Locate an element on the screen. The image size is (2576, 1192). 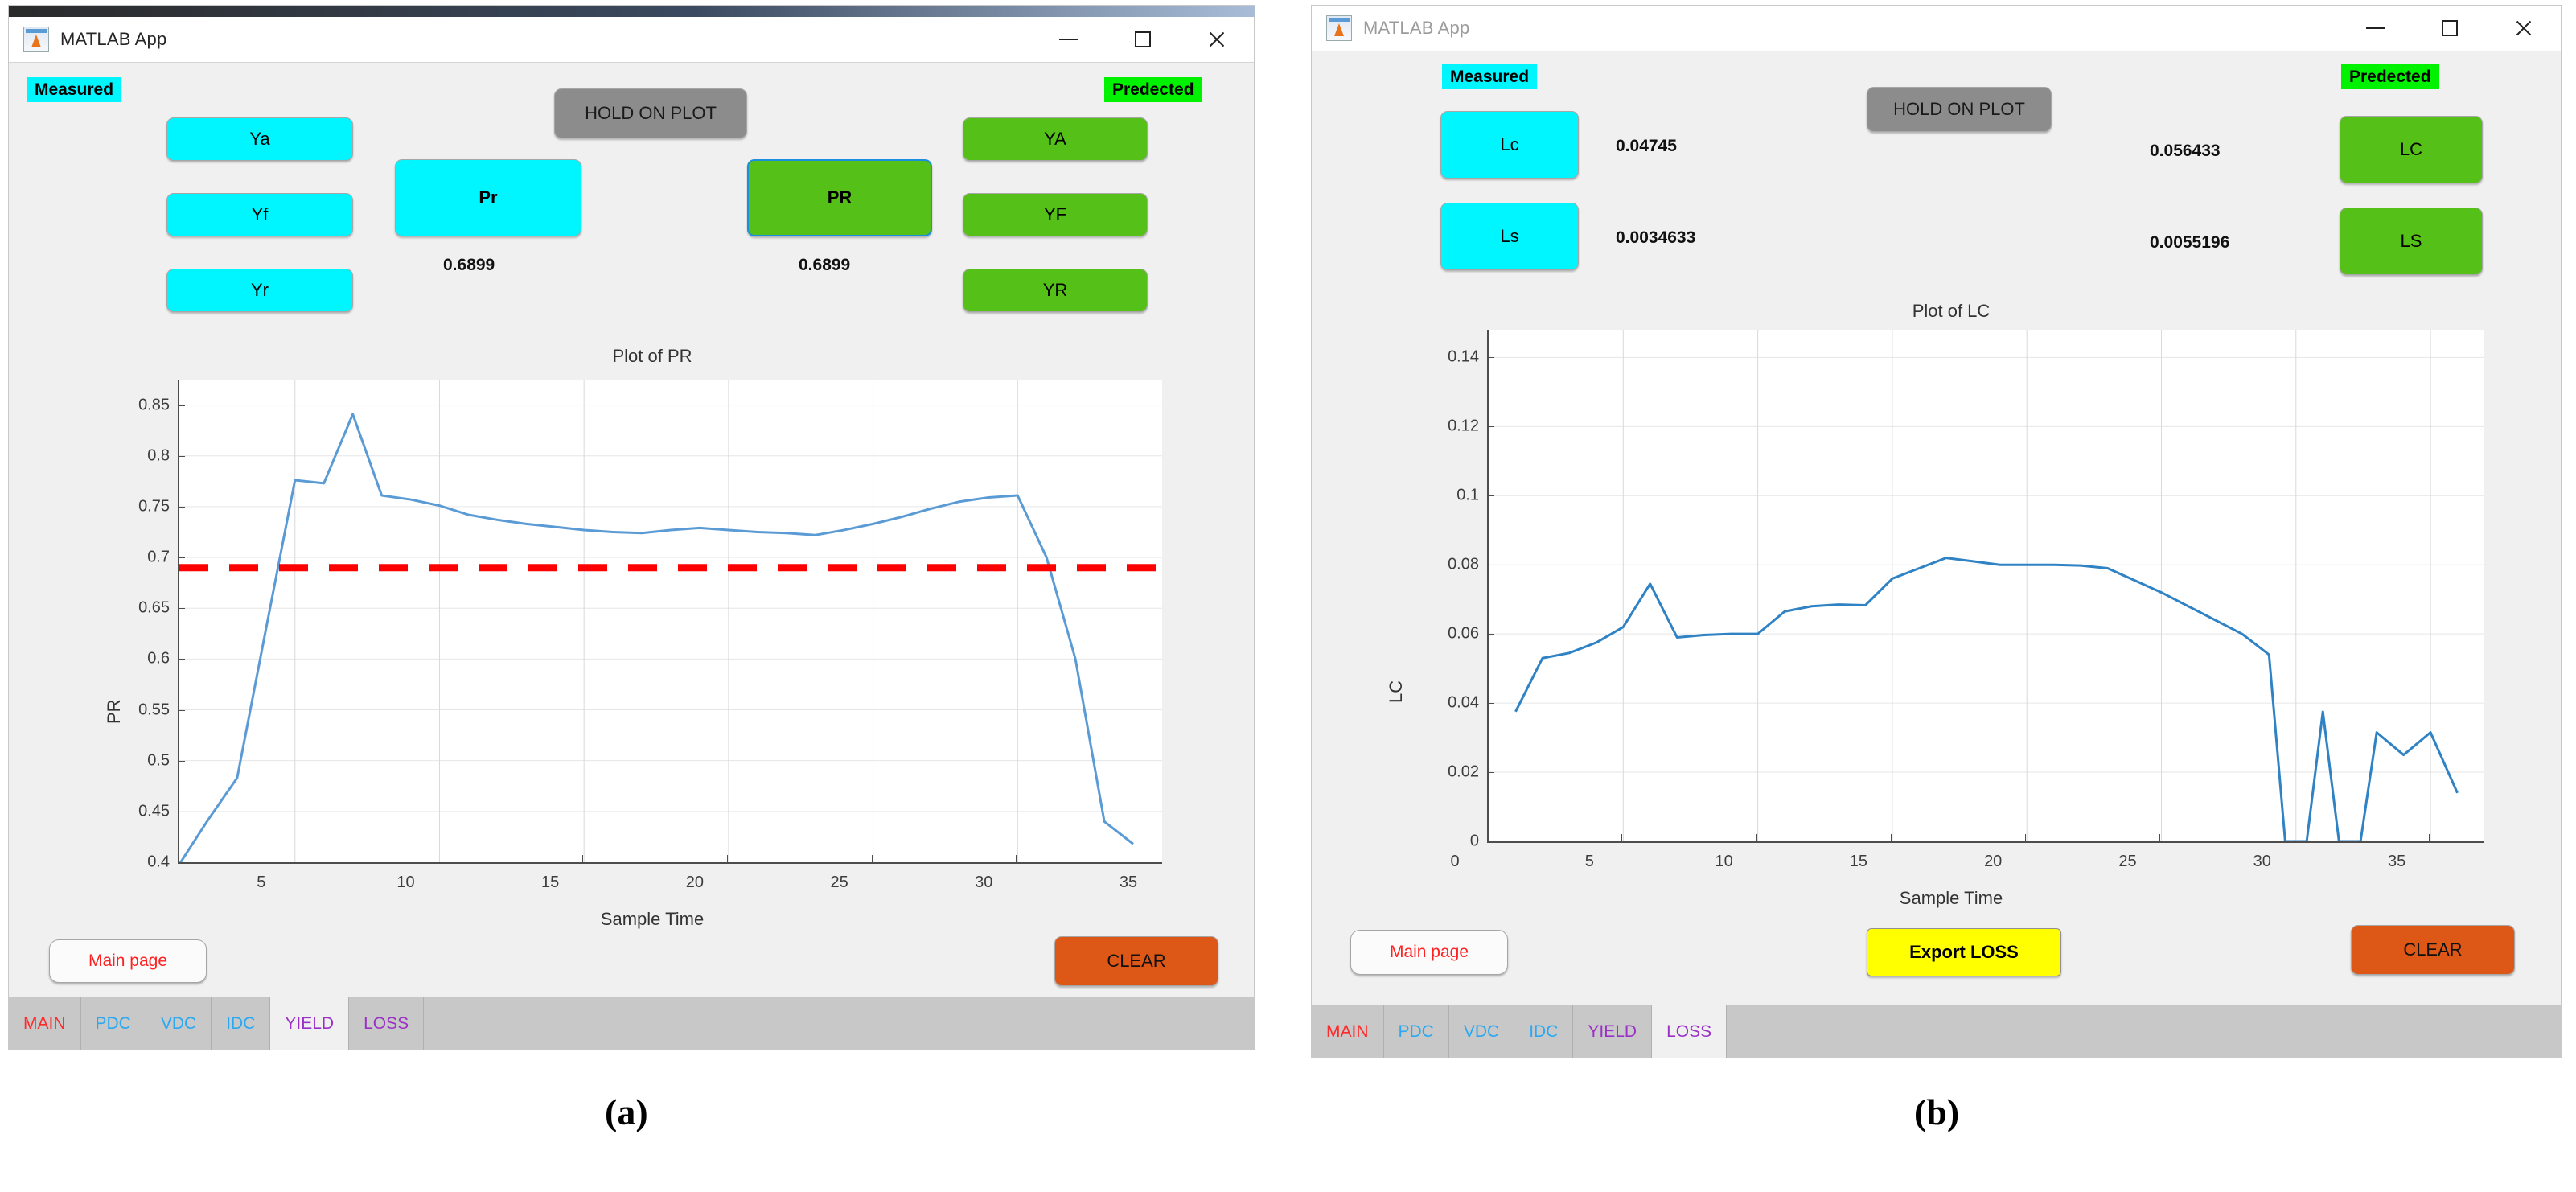
window-controls-a is located at coordinates (1143, 39).